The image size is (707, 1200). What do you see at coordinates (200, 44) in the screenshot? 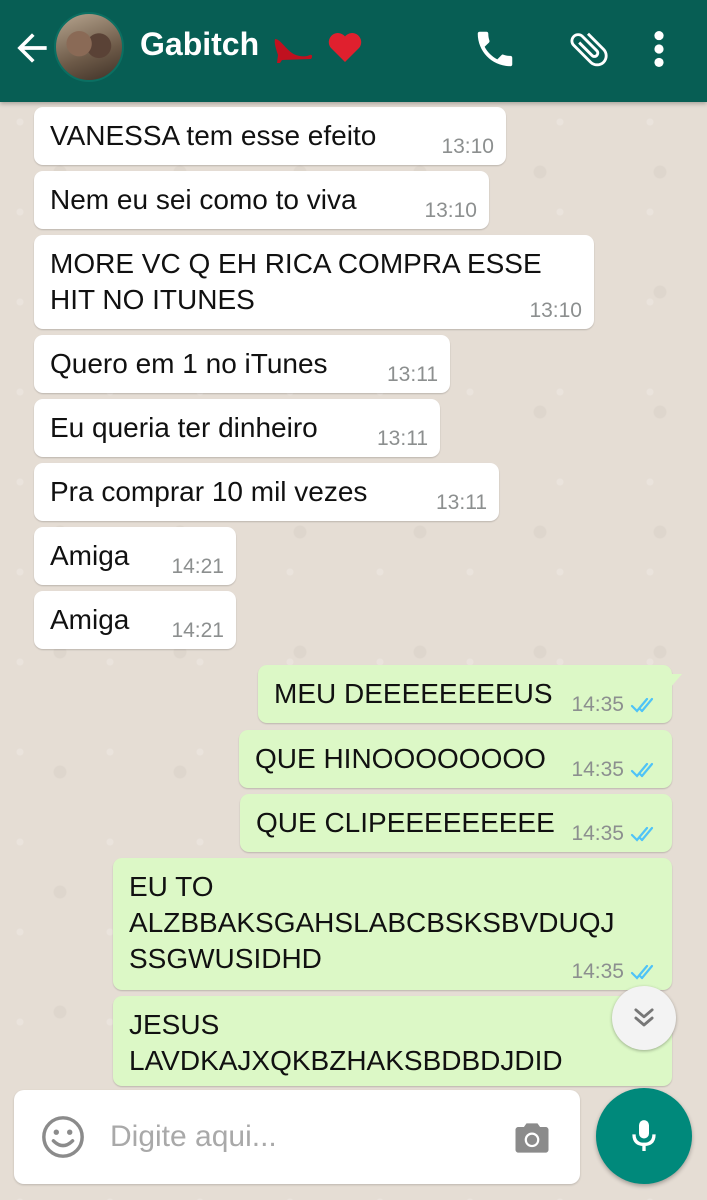
I see `contact-name: Gabitch` at bounding box center [200, 44].